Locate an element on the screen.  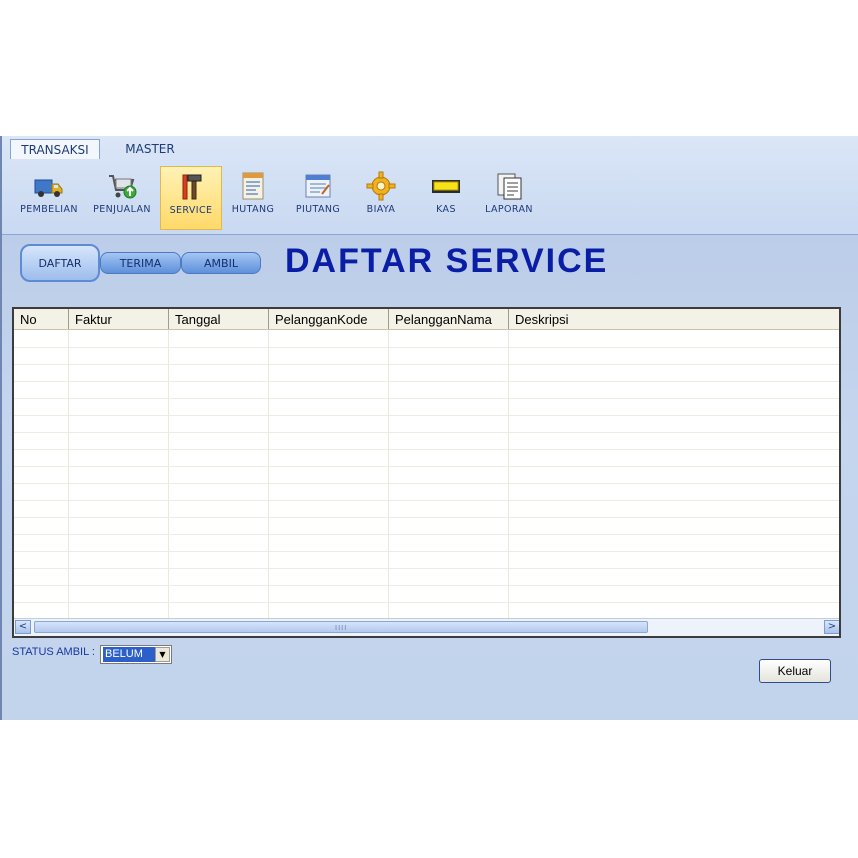
ribbon-button-laporan: LAPORAN is located at coordinates (509, 198).